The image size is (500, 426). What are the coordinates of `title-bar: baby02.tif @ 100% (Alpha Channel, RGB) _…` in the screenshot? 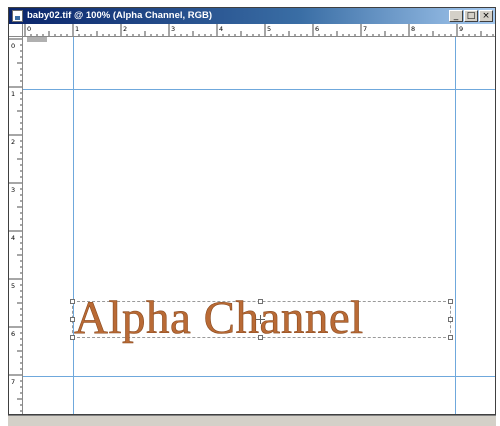 It's located at (252, 16).